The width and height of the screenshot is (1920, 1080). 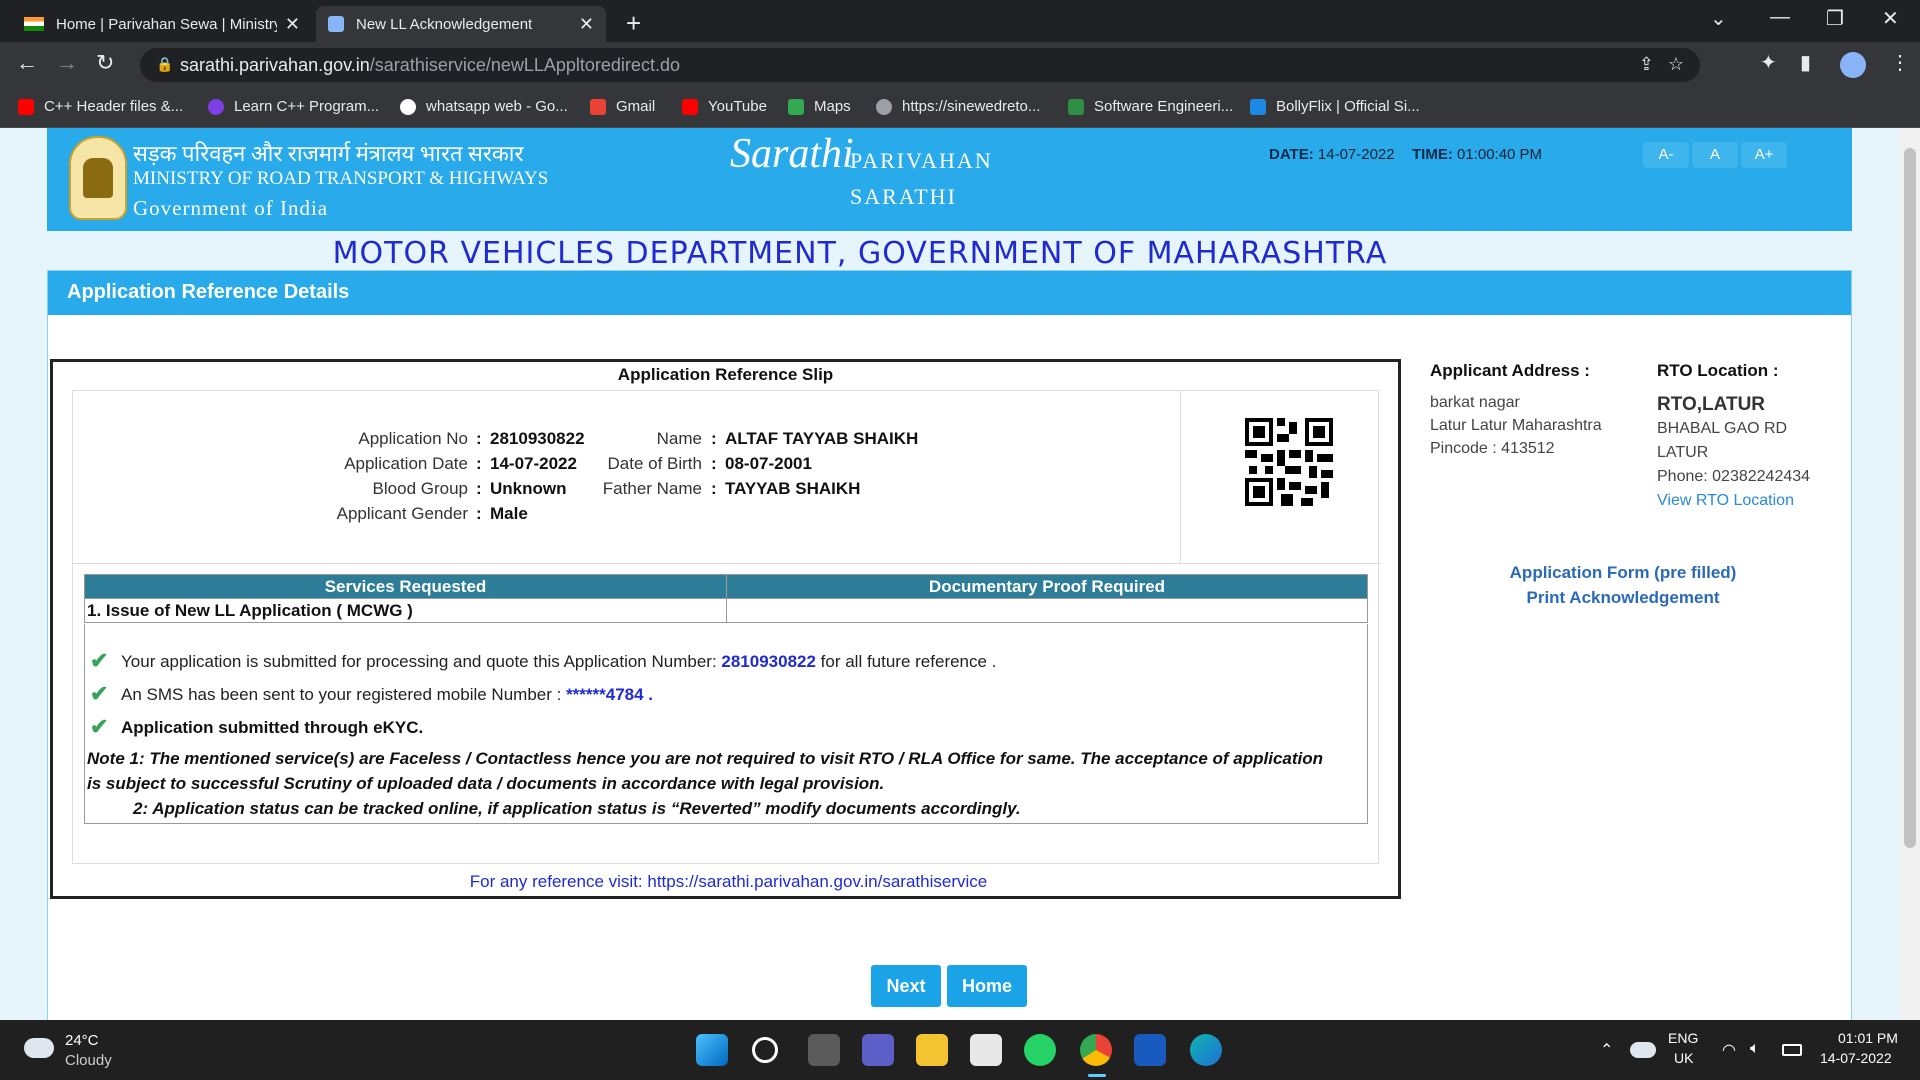 I want to click on application-no-value: 2810930822, so click(x=537, y=438).